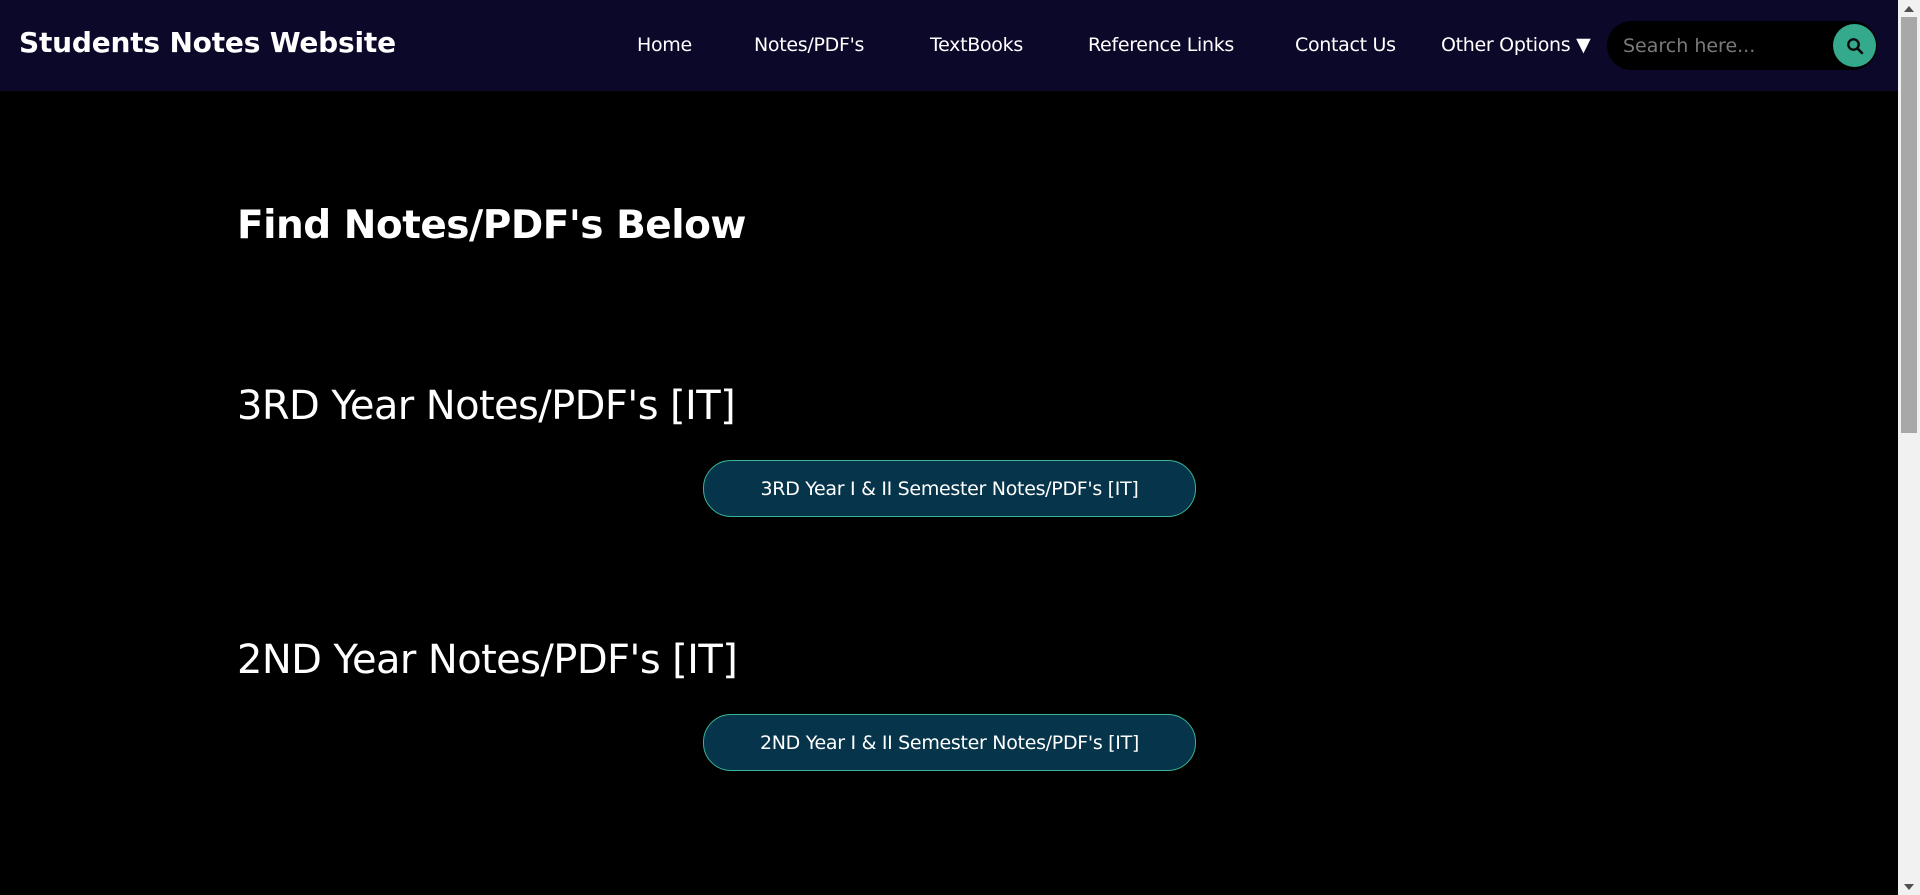  What do you see at coordinates (491, 225) in the screenshot?
I see `page-heading: Find Notes/PDF's Below` at bounding box center [491, 225].